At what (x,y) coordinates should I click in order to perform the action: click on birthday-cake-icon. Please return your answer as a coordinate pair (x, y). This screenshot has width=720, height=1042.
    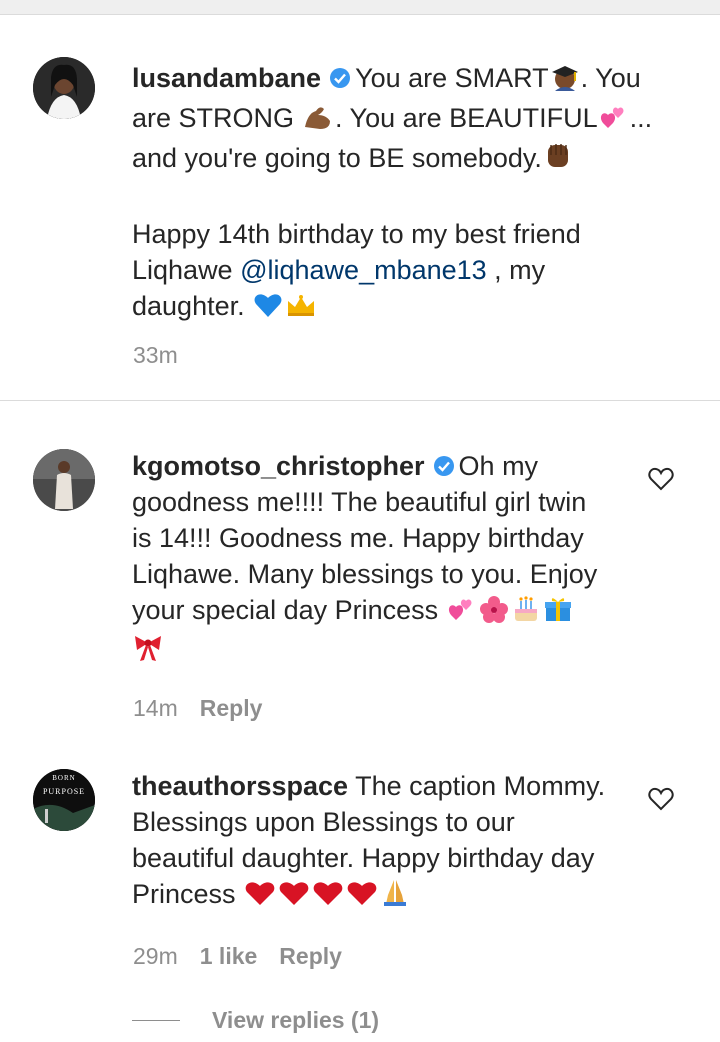
    Looking at the image, I should click on (526, 613).